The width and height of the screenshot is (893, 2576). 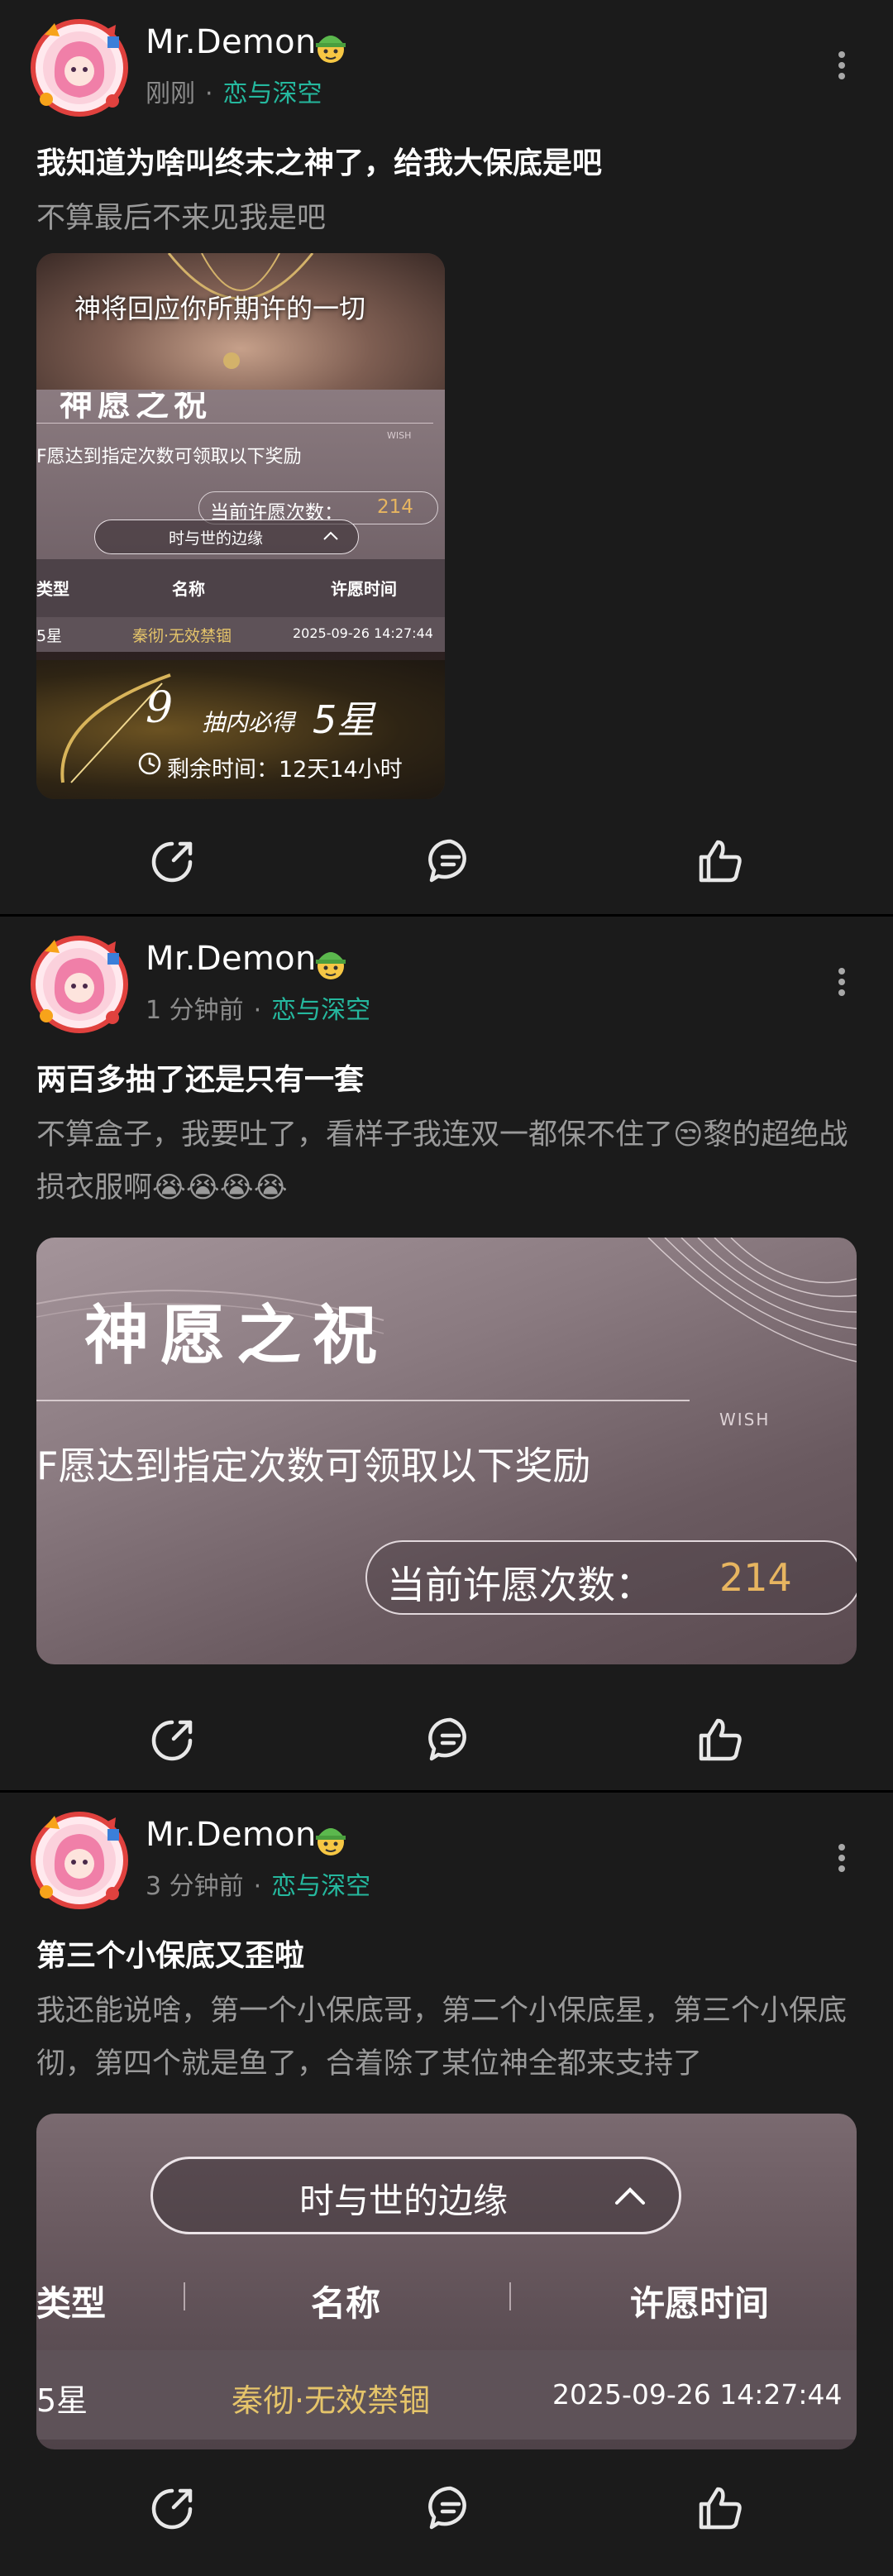 I want to click on wish-heading: 神愿之祝, so click(x=236, y=1335).